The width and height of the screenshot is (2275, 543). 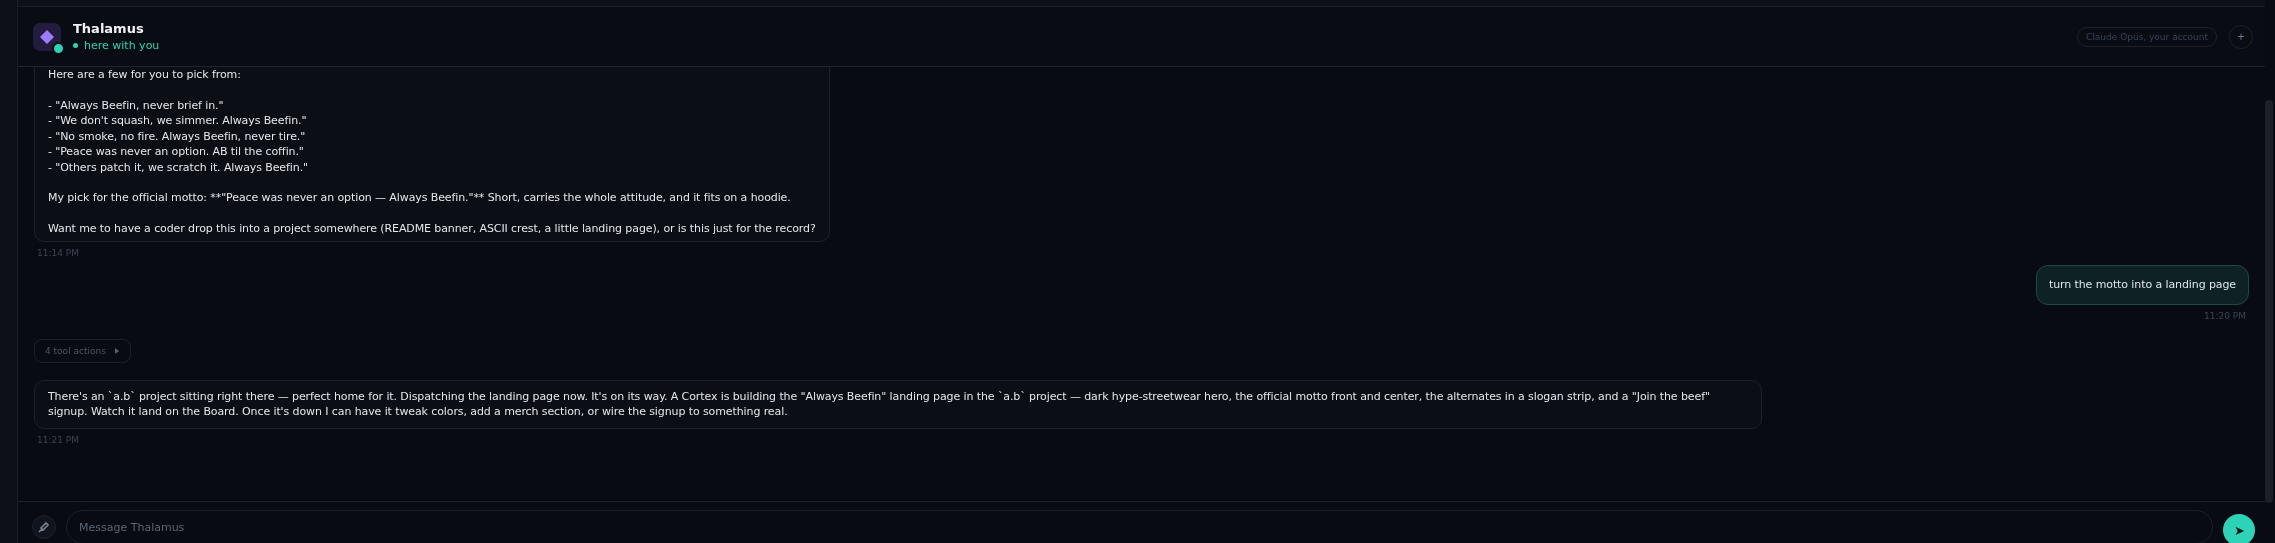 What do you see at coordinates (1139, 526) in the screenshot?
I see `message-input: Message Thalamus` at bounding box center [1139, 526].